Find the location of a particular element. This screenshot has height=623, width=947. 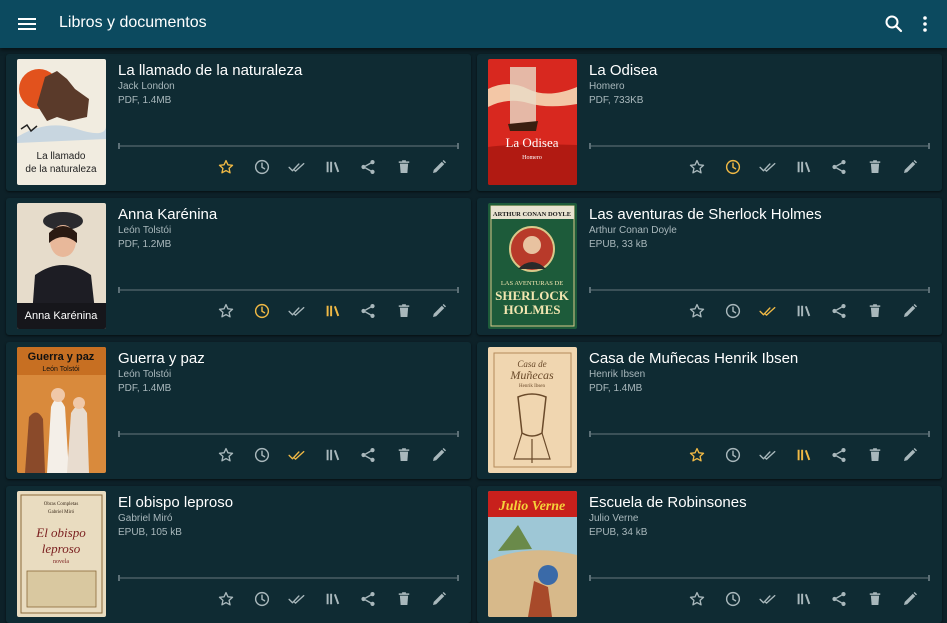

cover-author: Gabriel Miró is located at coordinates (61, 512).